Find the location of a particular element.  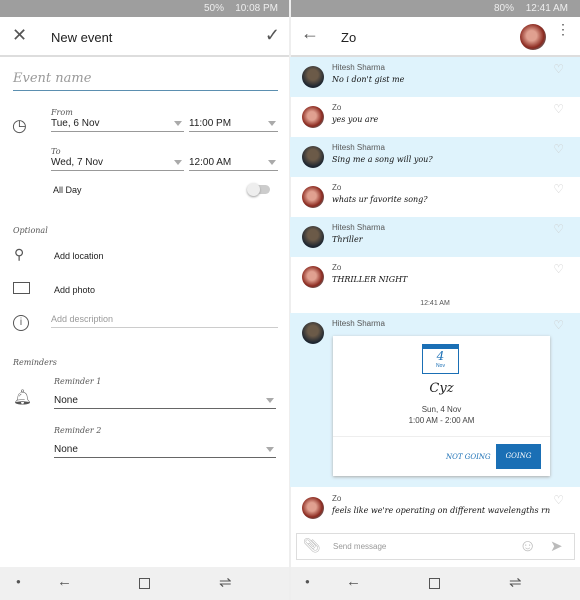

reminder2-label: Reminder 2 is located at coordinates (78, 430).